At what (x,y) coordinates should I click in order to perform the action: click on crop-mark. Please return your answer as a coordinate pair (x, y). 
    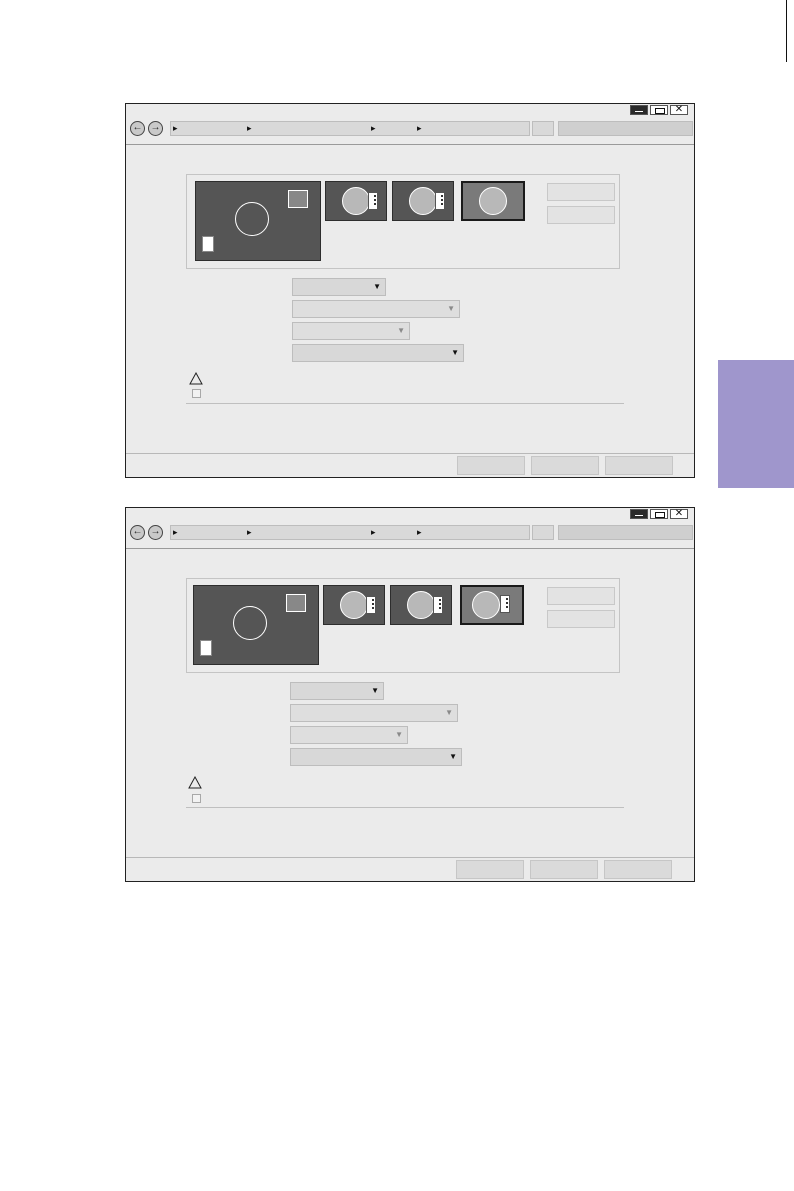
    Looking at the image, I should click on (786, 31).